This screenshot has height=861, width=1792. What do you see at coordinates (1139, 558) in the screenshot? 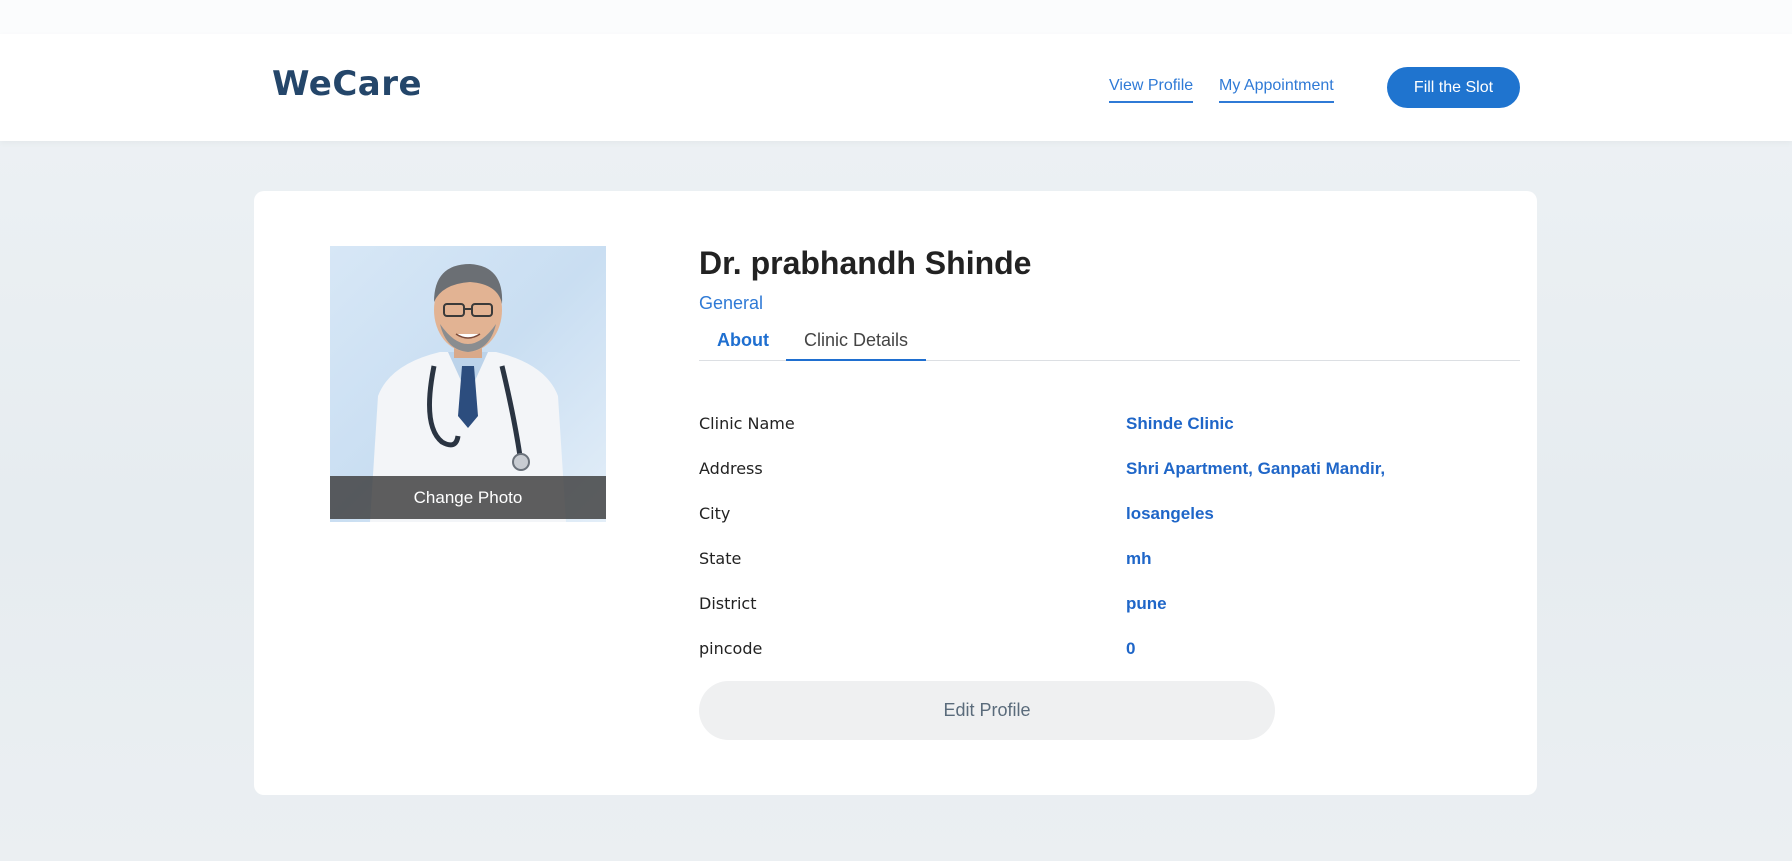
I see `detail-value: mh` at bounding box center [1139, 558].